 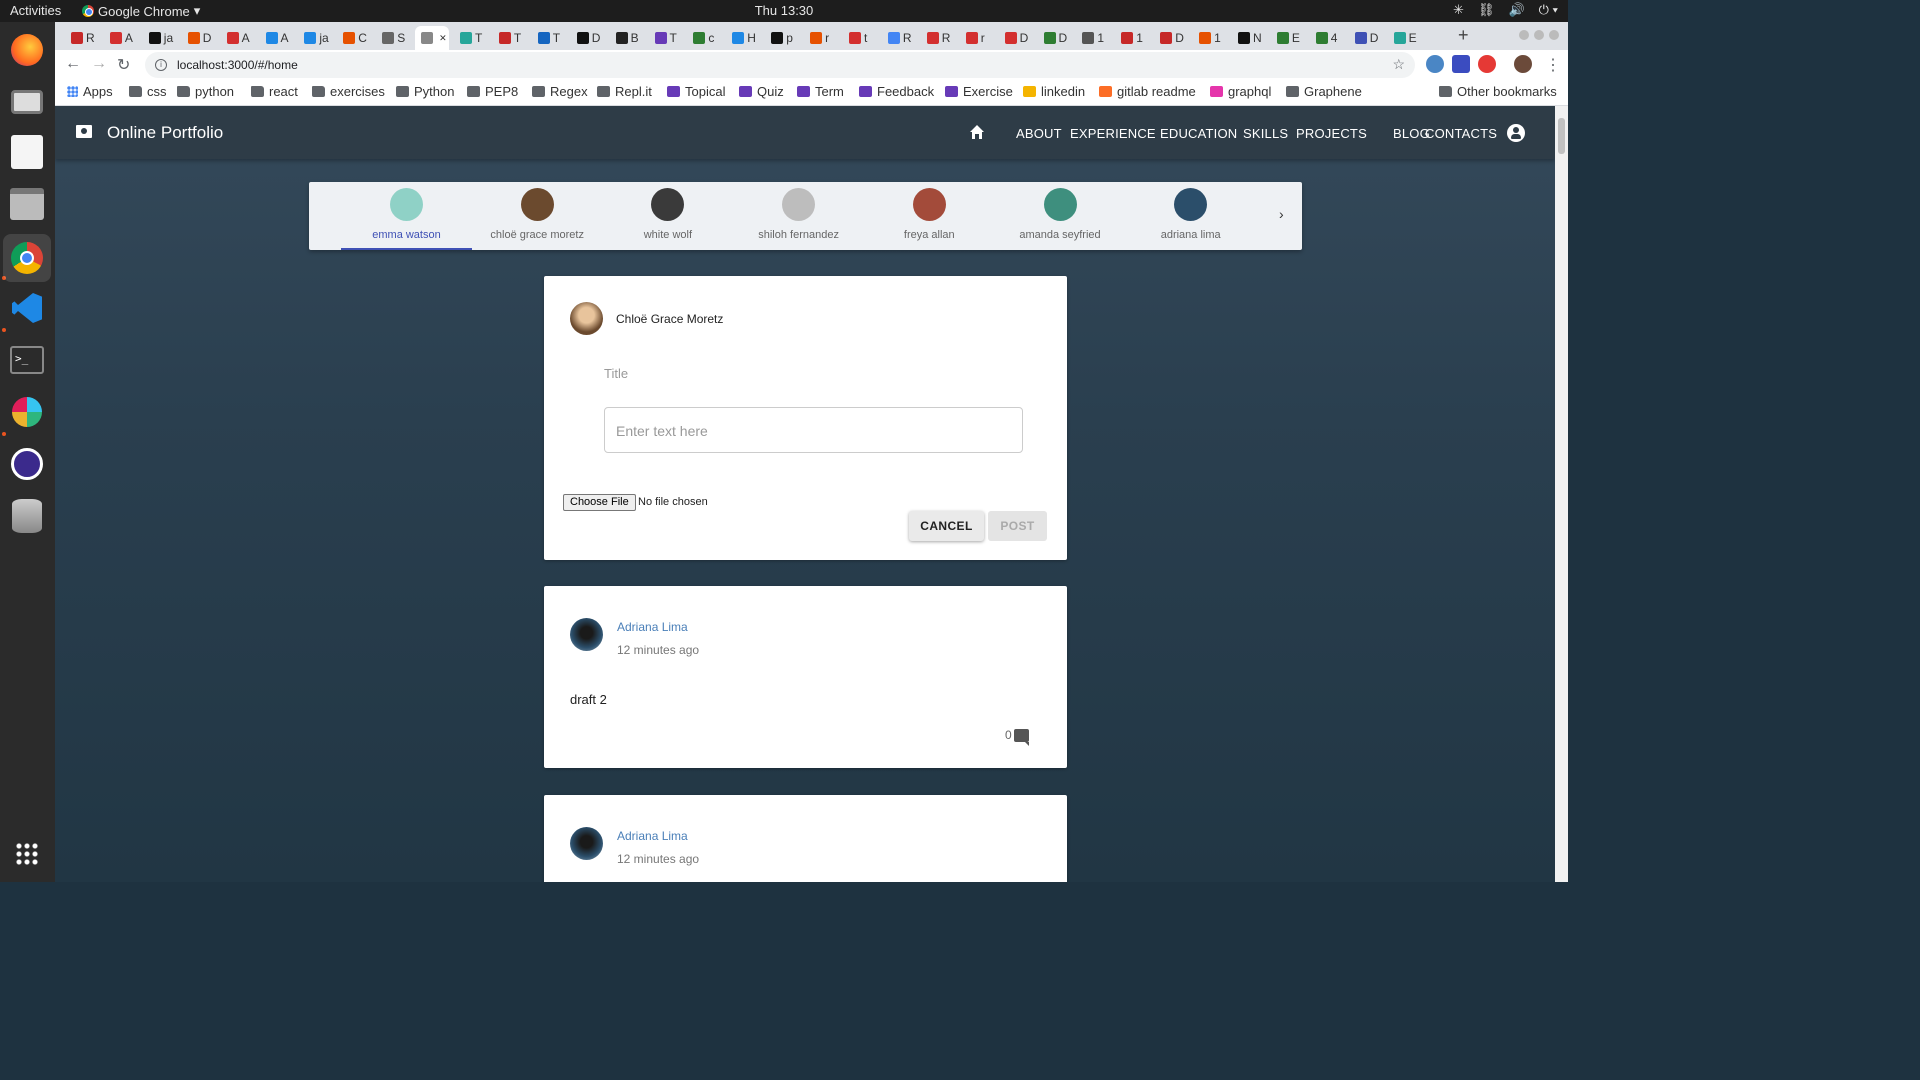 I want to click on chevron-right-icon: ›, so click(x=1281, y=214).